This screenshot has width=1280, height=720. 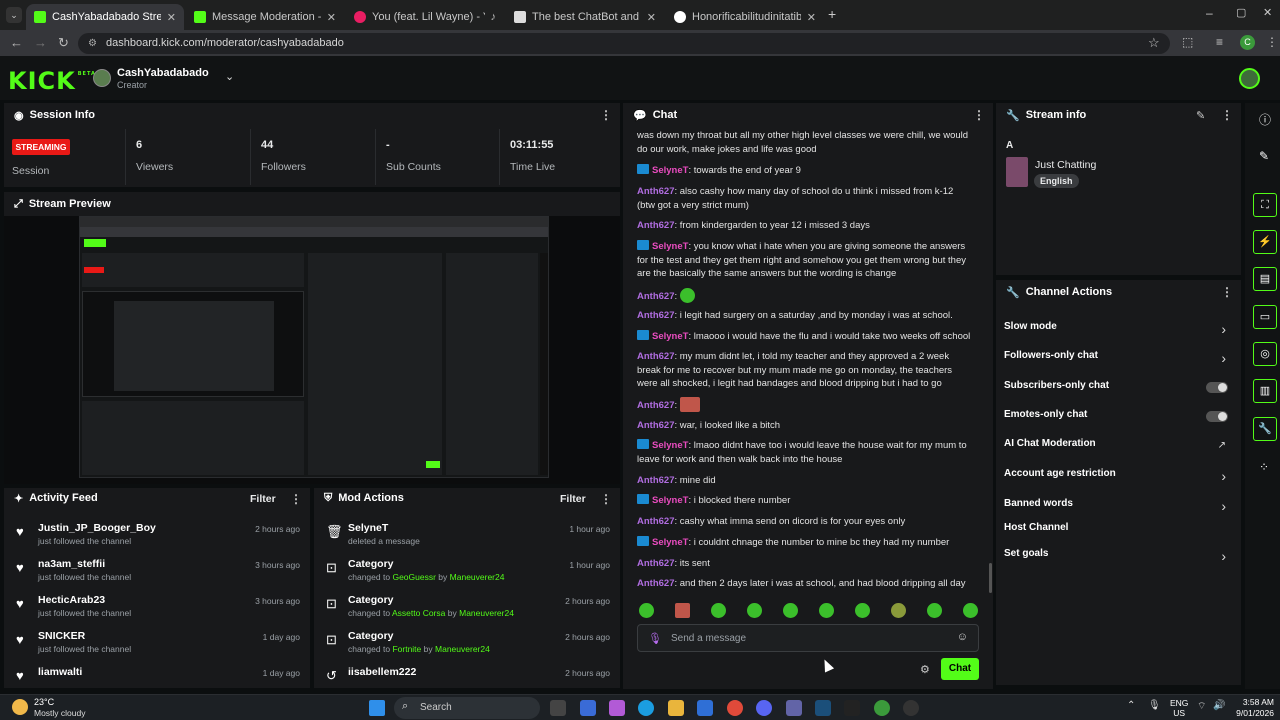 I want to click on profile-avatar: C, so click(x=1247, y=42).